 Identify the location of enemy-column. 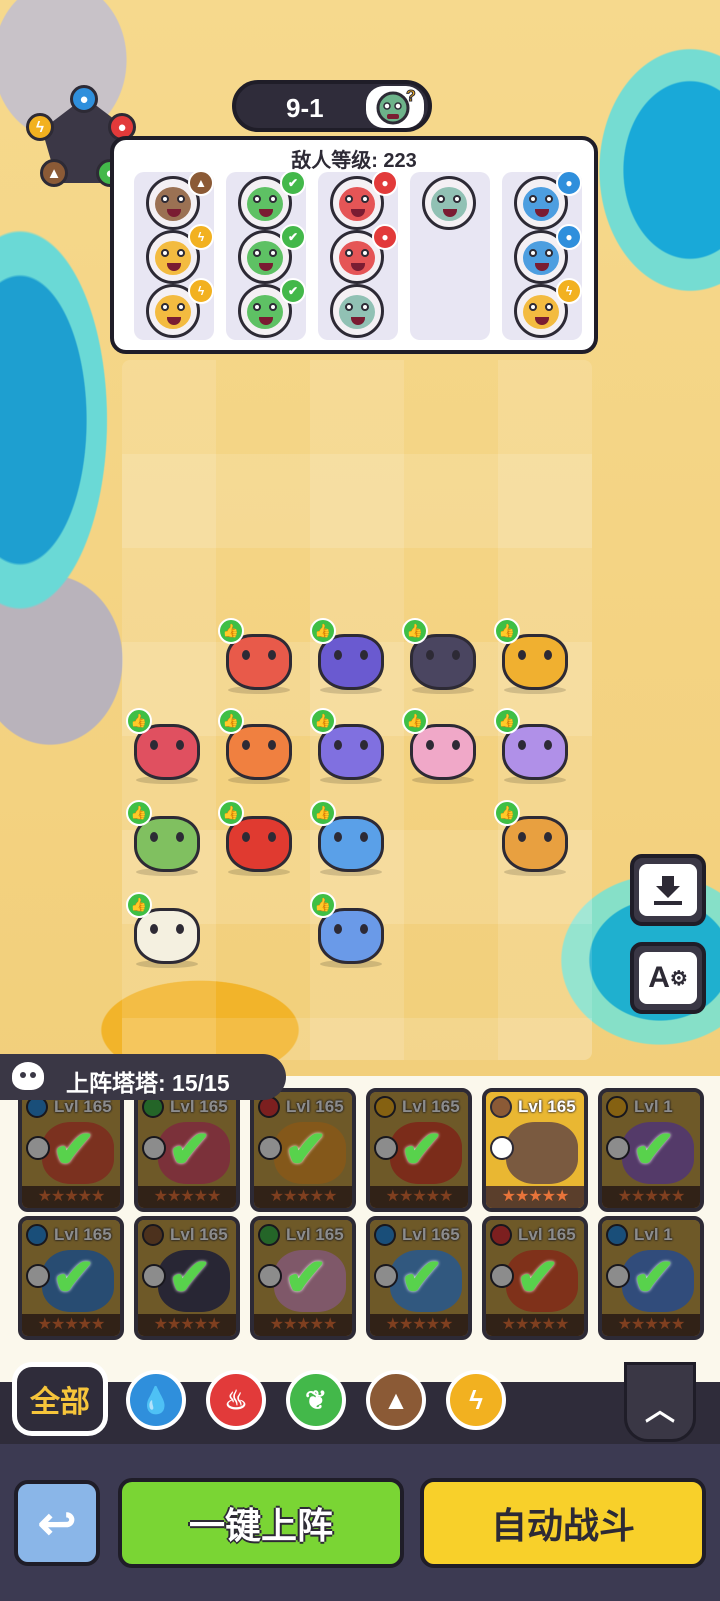
(450, 256).